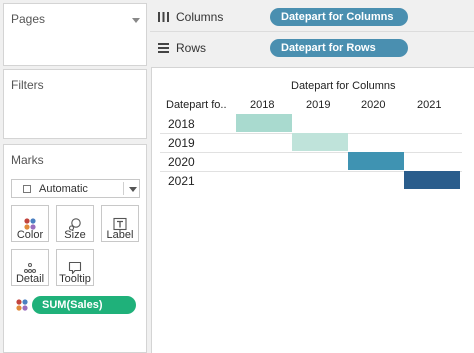  I want to click on row-header-2020: 2020, so click(181, 162).